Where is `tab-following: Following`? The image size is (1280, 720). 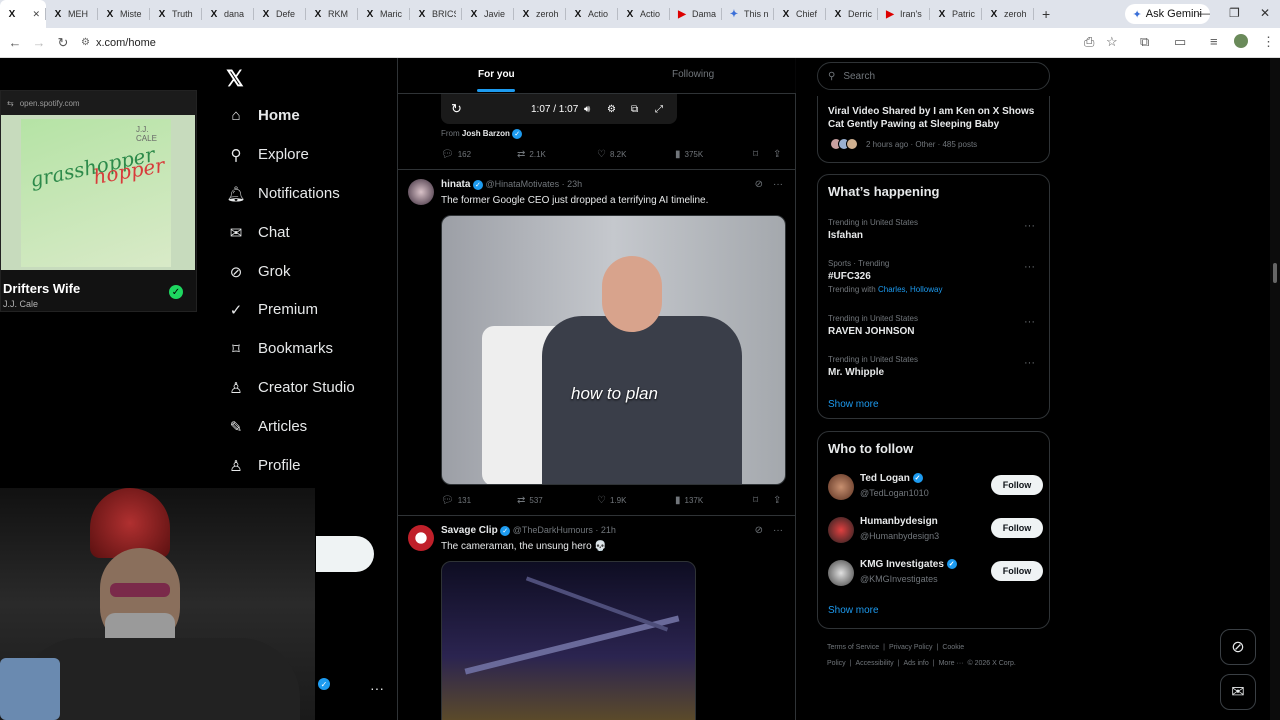
tab-following: Following is located at coordinates (693, 74).